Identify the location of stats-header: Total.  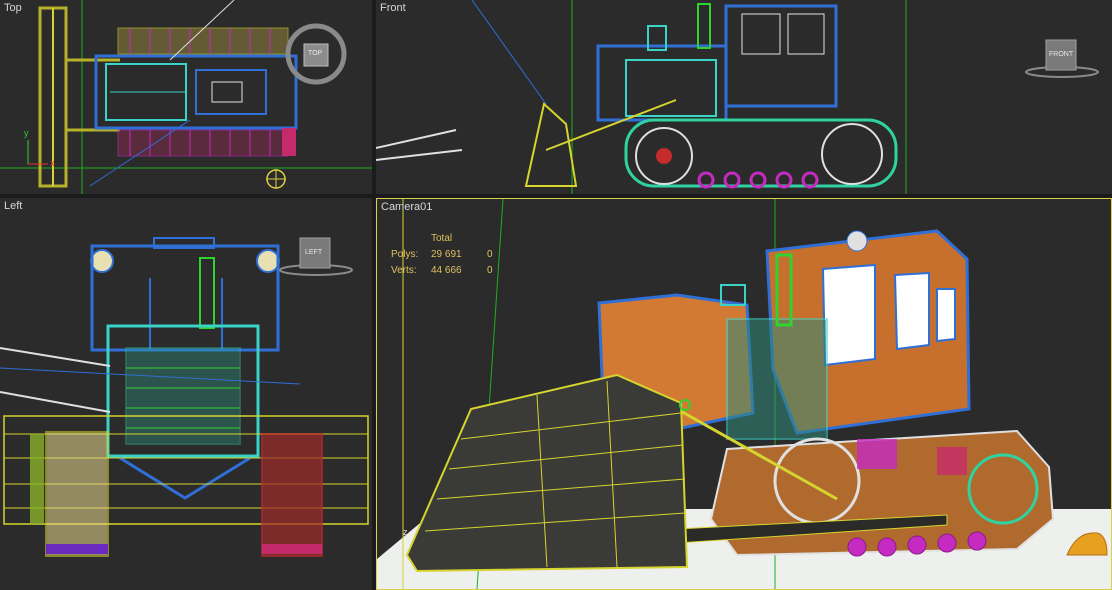
(442, 238).